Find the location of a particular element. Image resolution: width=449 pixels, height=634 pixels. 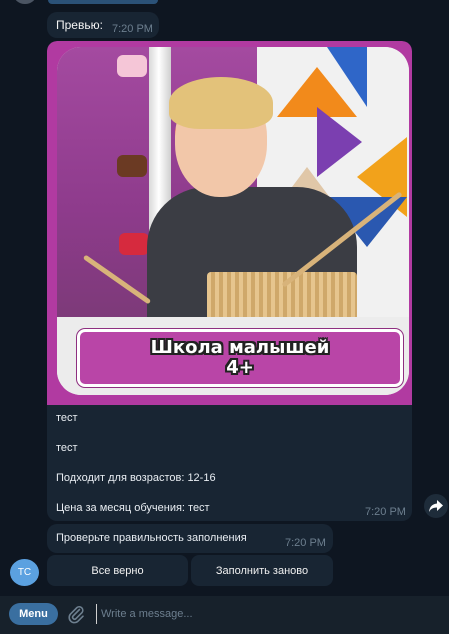

message-text: Превью: is located at coordinates (79, 25).